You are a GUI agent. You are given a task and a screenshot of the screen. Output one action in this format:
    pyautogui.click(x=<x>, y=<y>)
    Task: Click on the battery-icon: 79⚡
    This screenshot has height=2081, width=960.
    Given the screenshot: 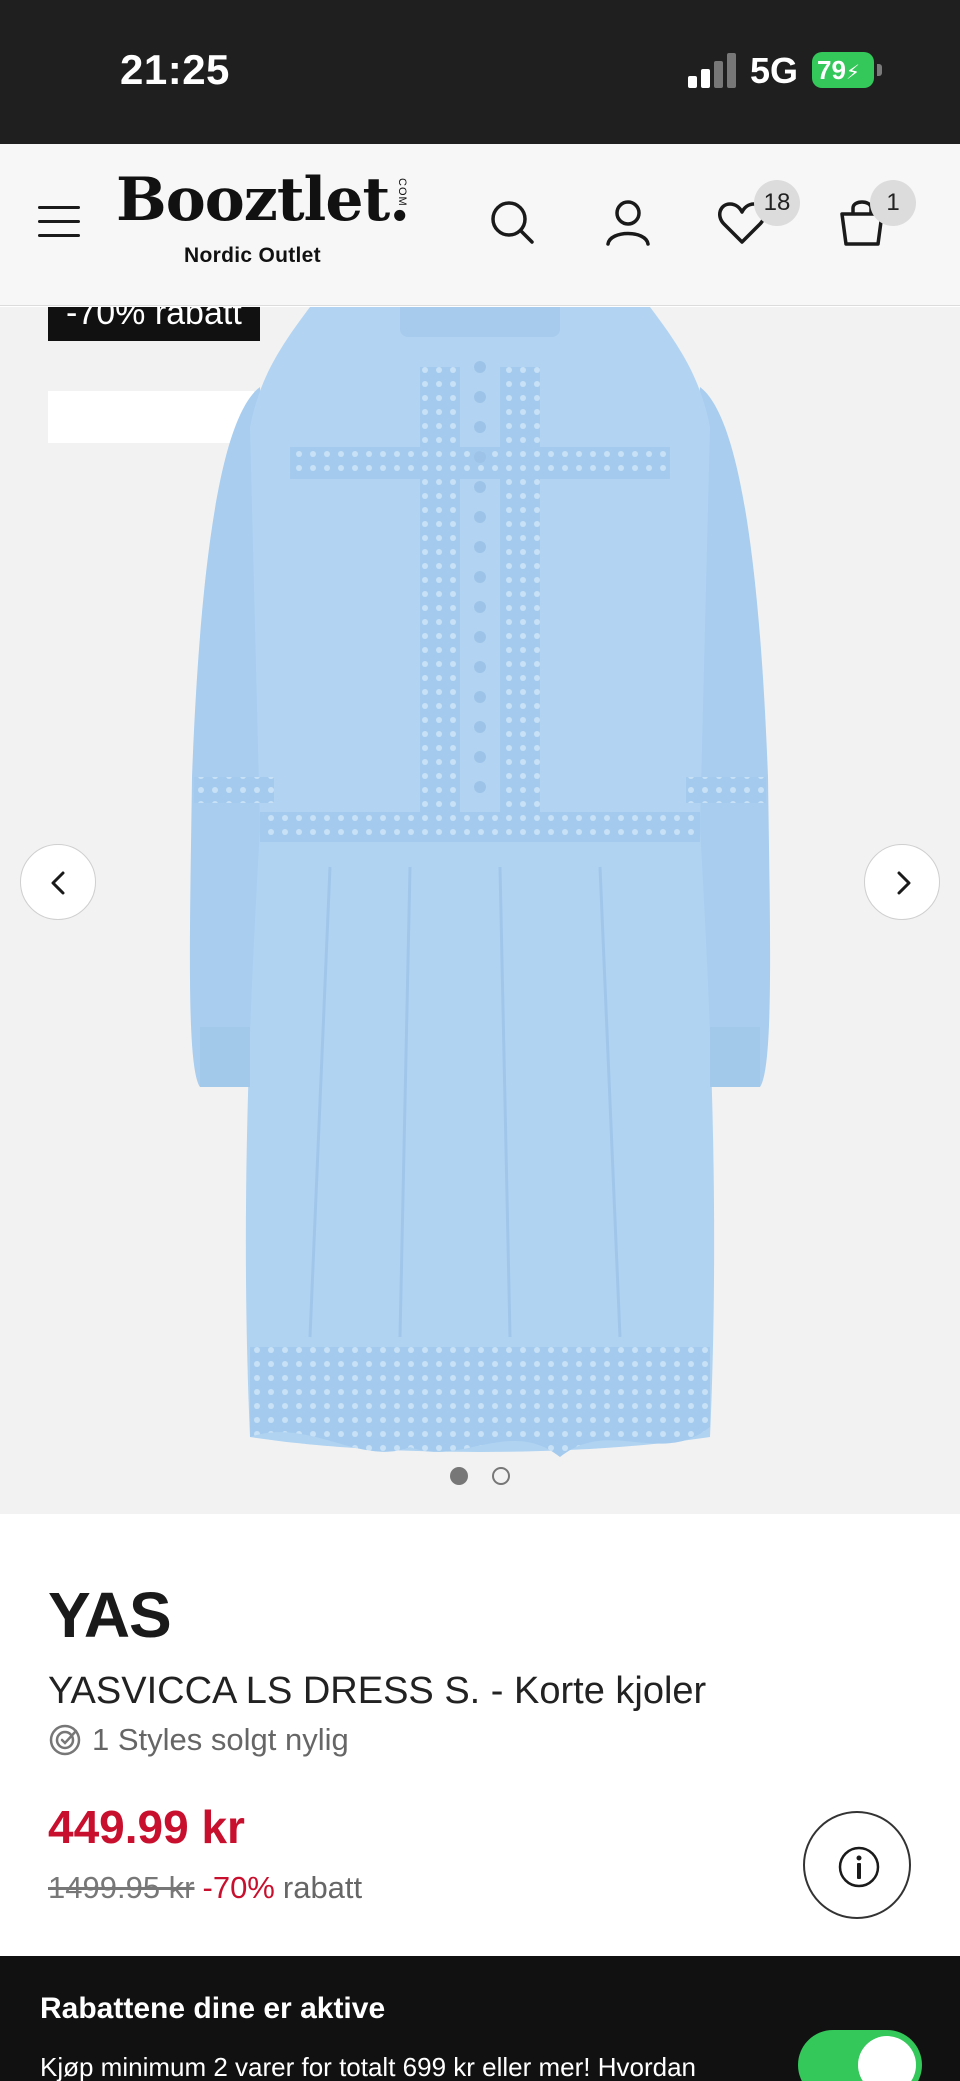 What is the action you would take?
    pyautogui.click(x=847, y=70)
    